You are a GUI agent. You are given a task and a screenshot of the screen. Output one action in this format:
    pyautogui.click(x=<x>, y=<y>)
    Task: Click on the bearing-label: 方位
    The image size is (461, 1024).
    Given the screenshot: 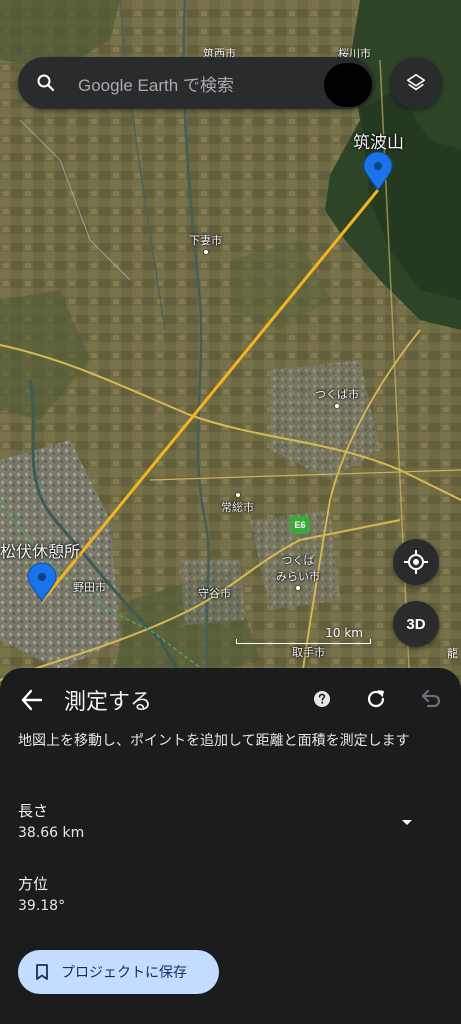 What is the action you would take?
    pyautogui.click(x=33, y=884)
    